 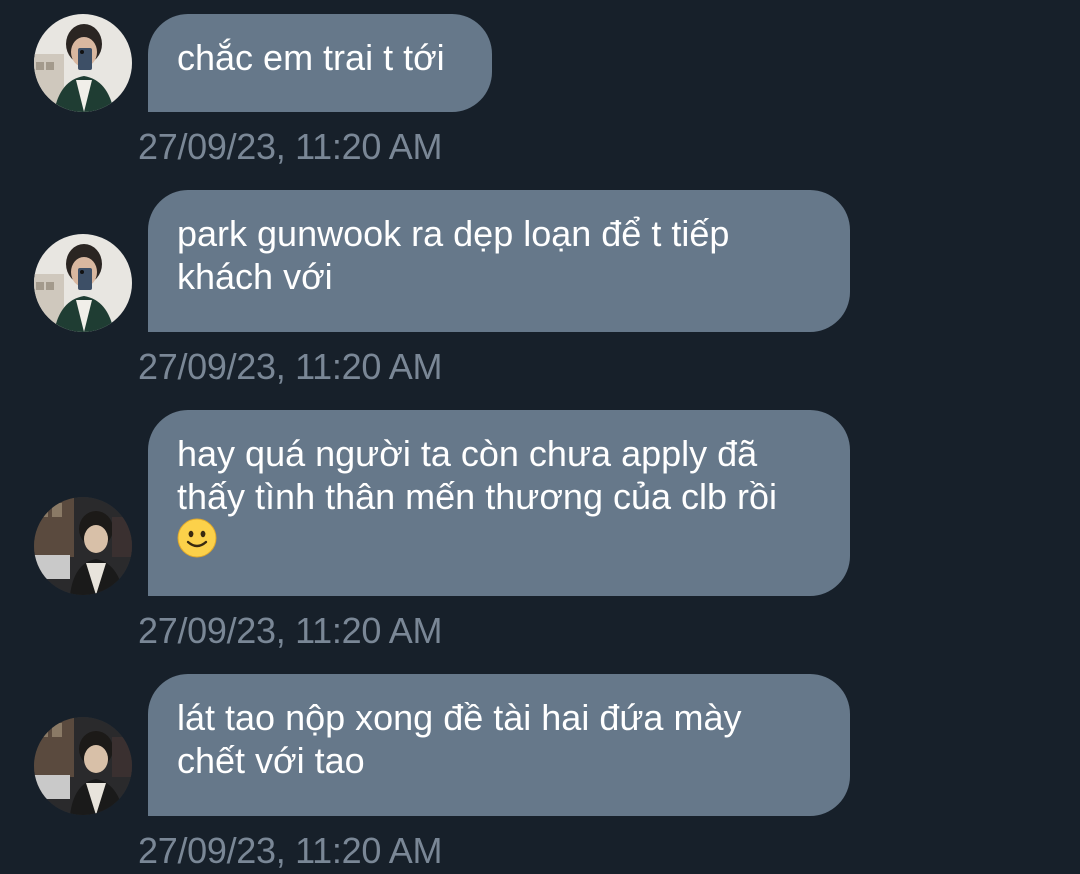 What do you see at coordinates (255, 276) in the screenshot?
I see `message-text: khách với` at bounding box center [255, 276].